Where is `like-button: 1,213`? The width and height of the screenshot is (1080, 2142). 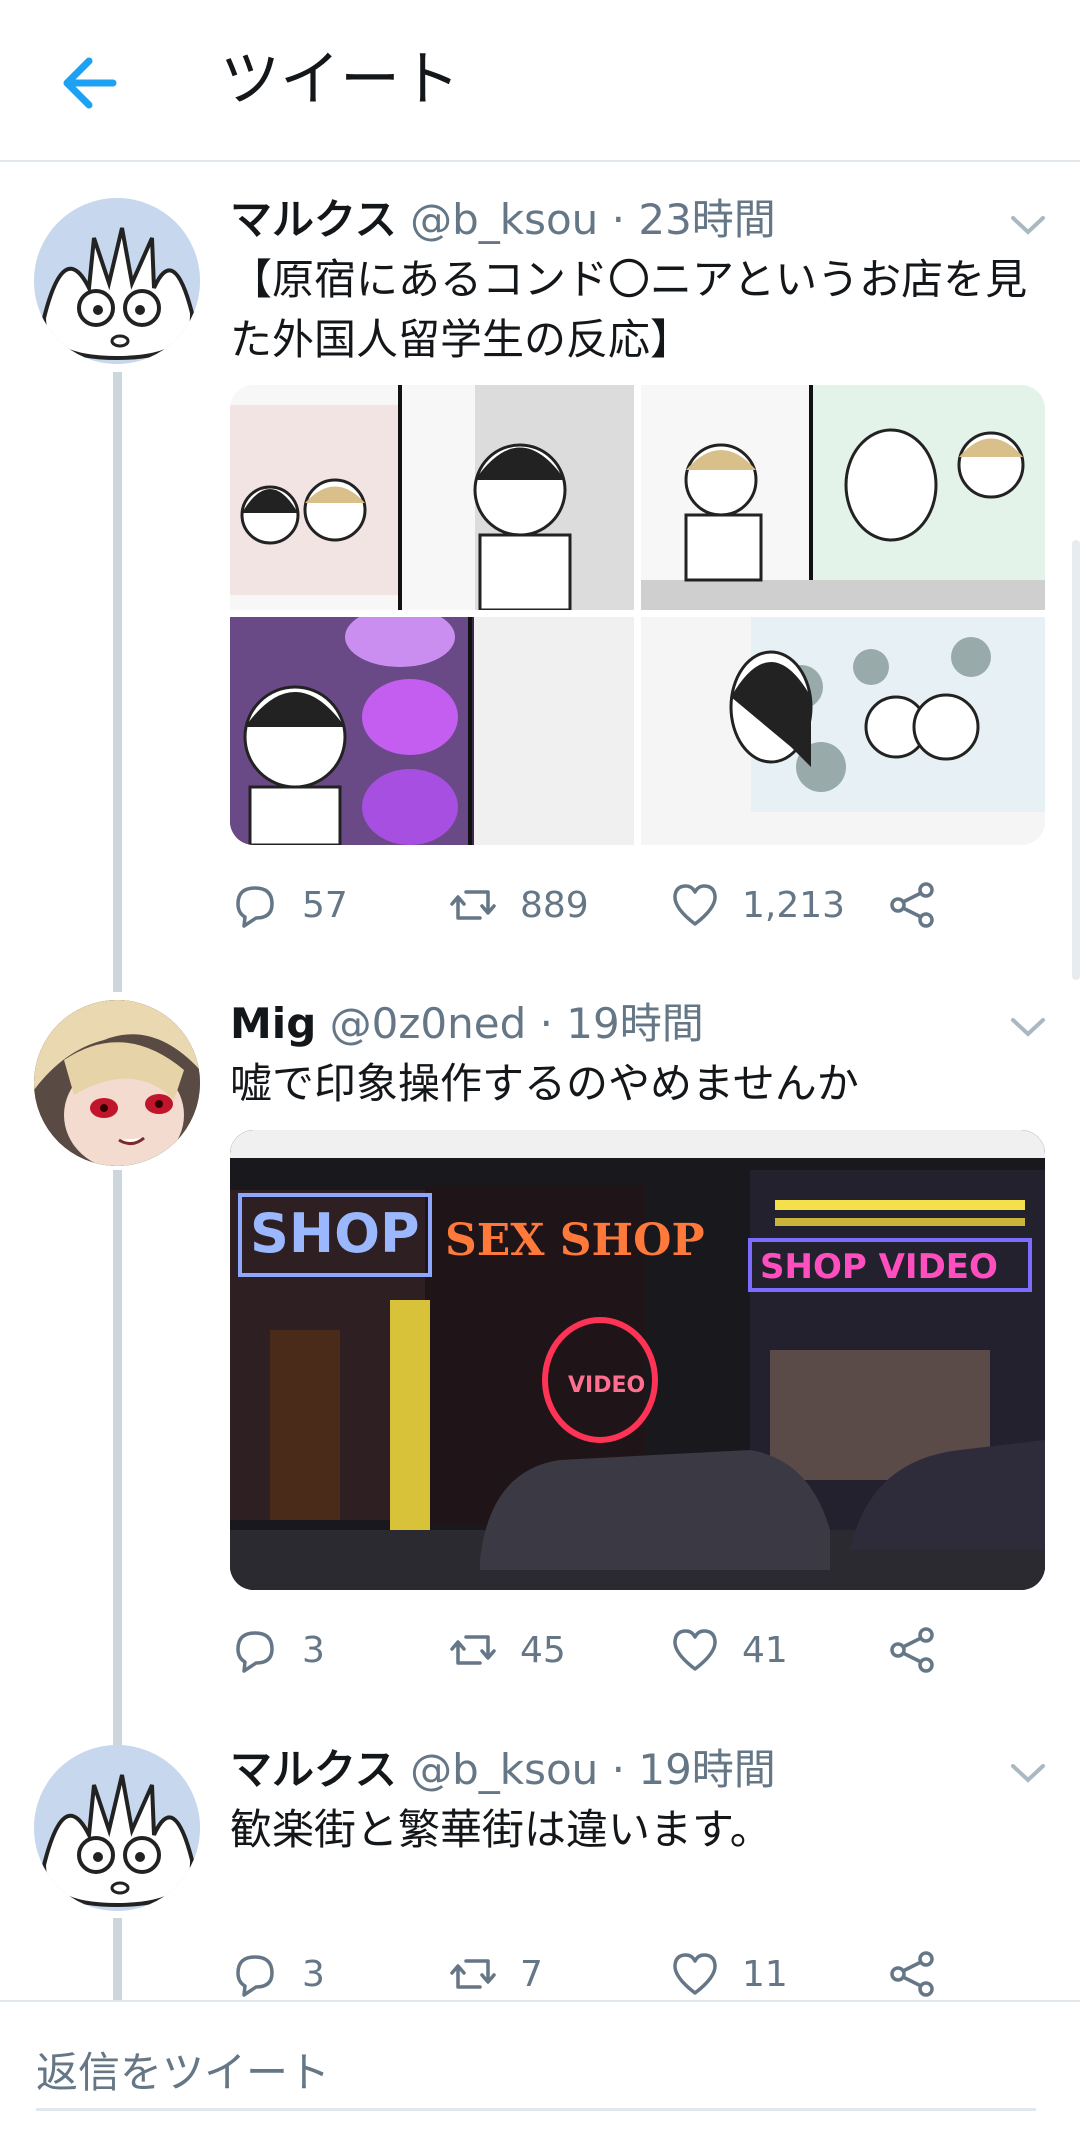
like-button: 1,213 is located at coordinates (757, 905).